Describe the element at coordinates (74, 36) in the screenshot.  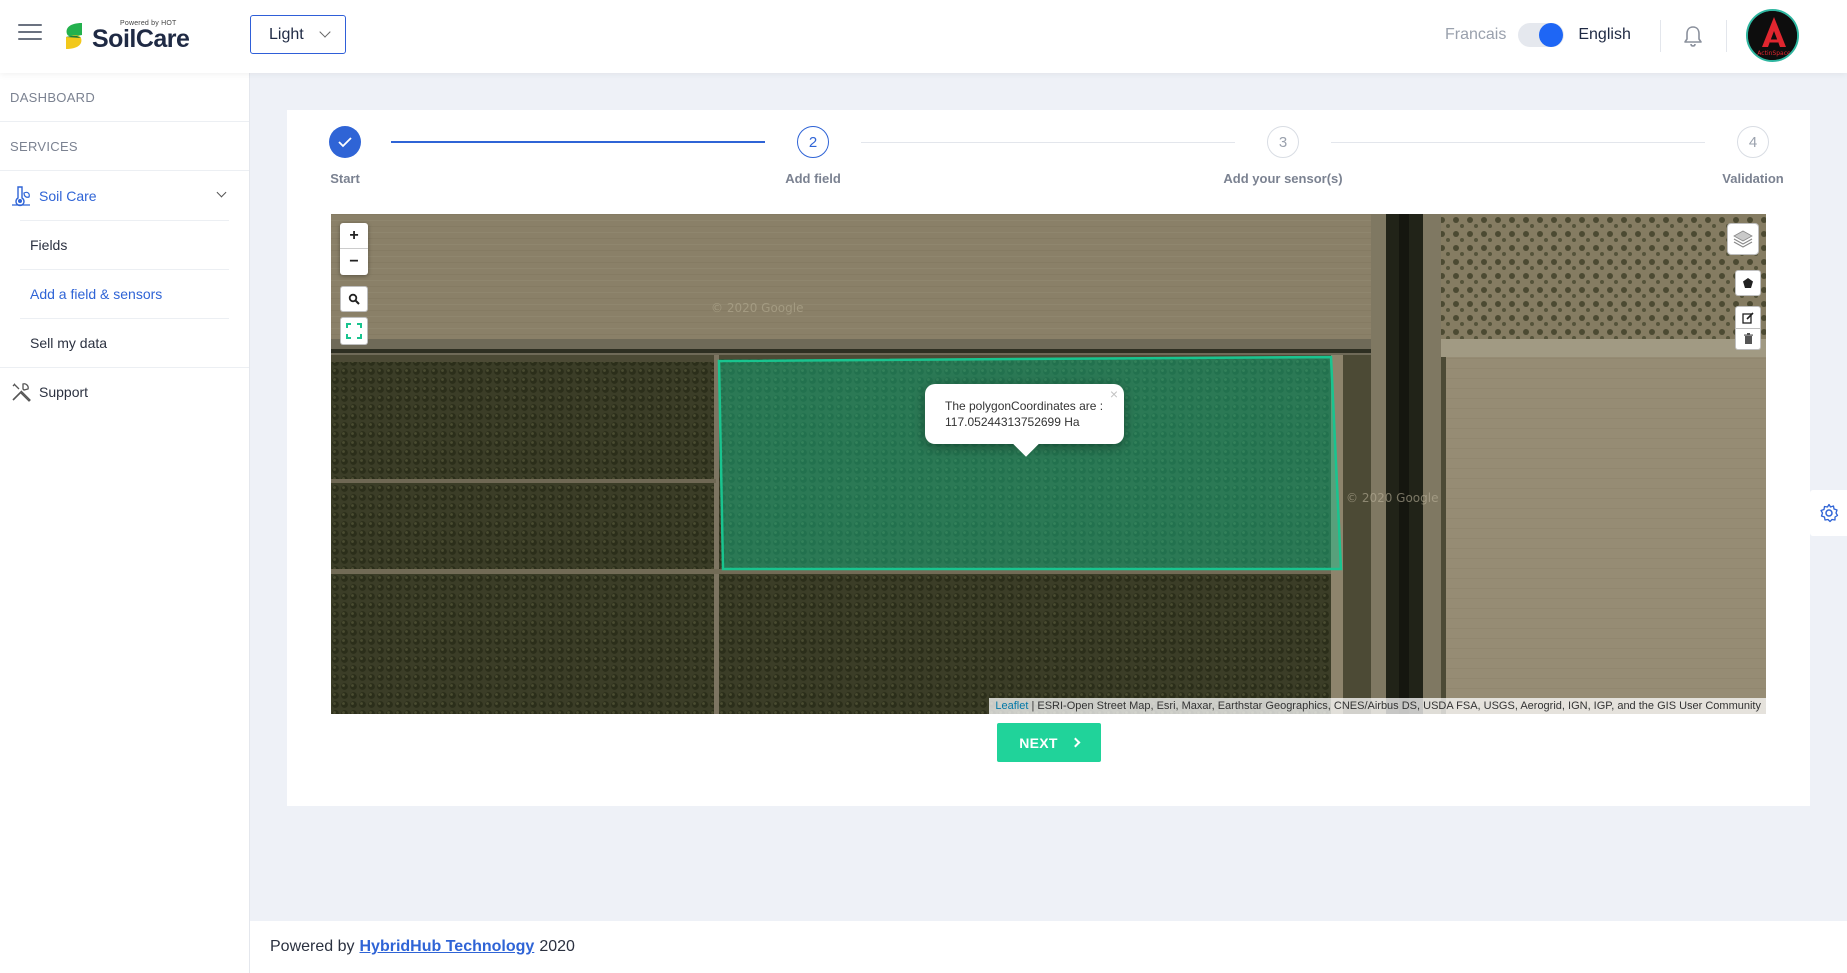
I see `soilcare-logo-icon` at that location.